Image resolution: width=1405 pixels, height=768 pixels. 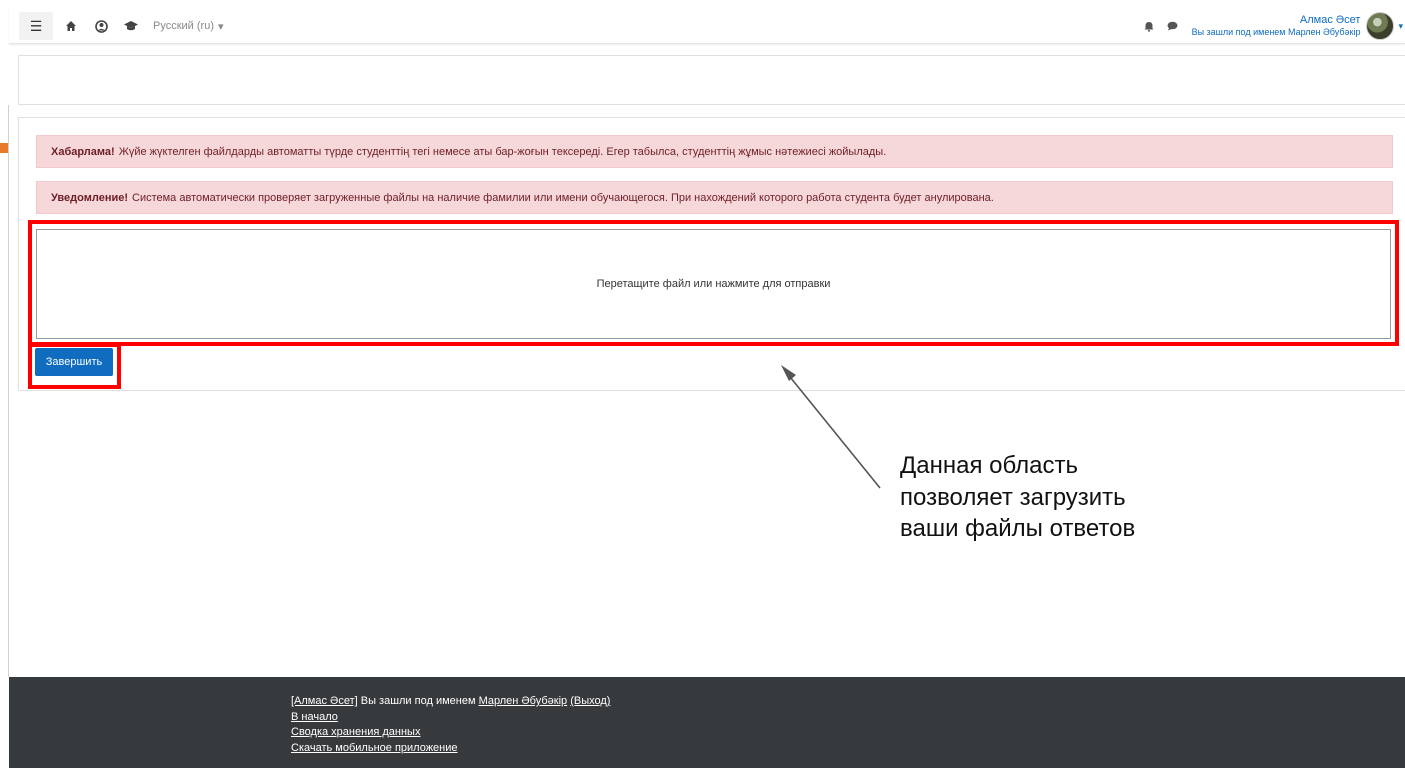 I want to click on language-label: Русский (ru), so click(x=183, y=26).